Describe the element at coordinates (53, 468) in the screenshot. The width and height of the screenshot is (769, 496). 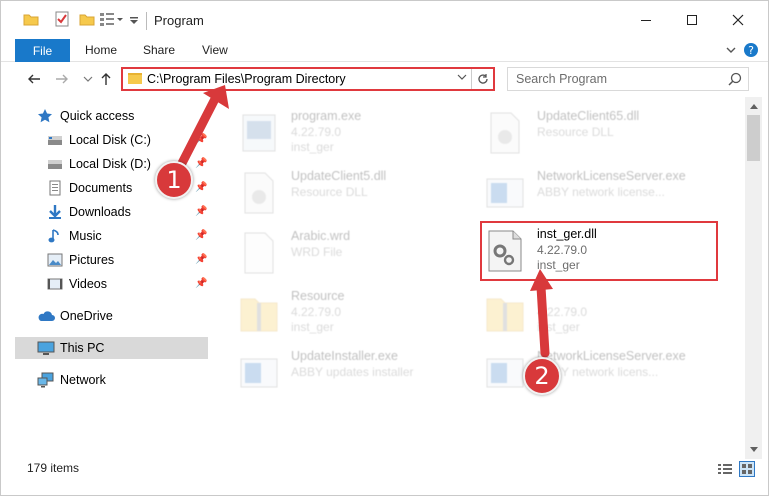
I see `item-count: 179 items` at that location.